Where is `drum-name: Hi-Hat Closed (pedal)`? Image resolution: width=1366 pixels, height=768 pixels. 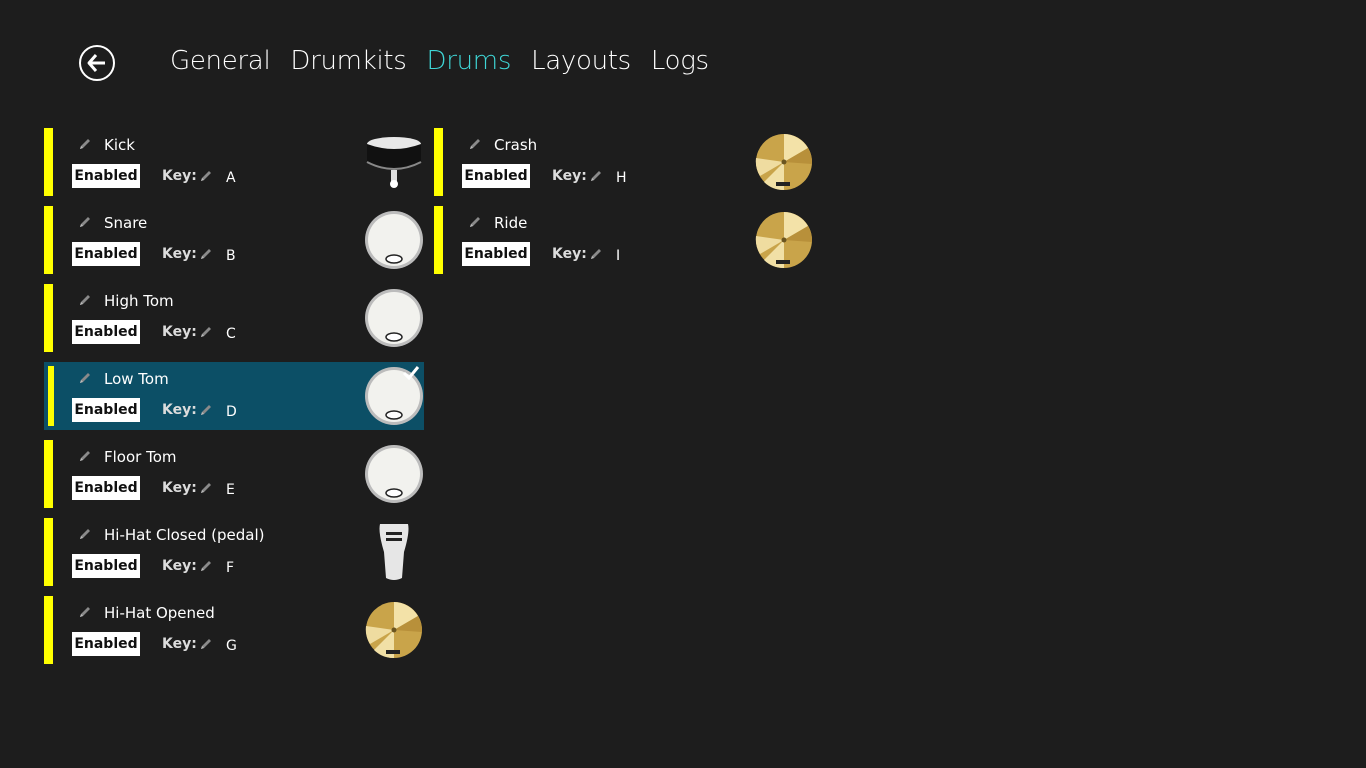 drum-name: Hi-Hat Closed (pedal) is located at coordinates (184, 535).